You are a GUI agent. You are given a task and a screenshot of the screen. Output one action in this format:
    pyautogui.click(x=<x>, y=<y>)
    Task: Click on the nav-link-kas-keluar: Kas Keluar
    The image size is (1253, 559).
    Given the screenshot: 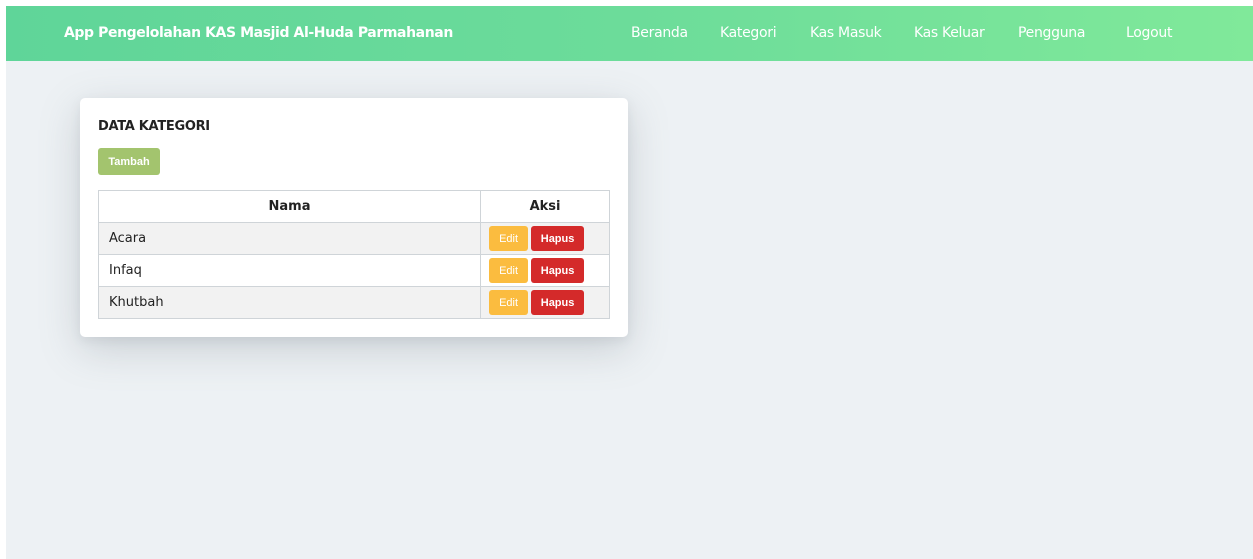 What is the action you would take?
    pyautogui.click(x=949, y=33)
    